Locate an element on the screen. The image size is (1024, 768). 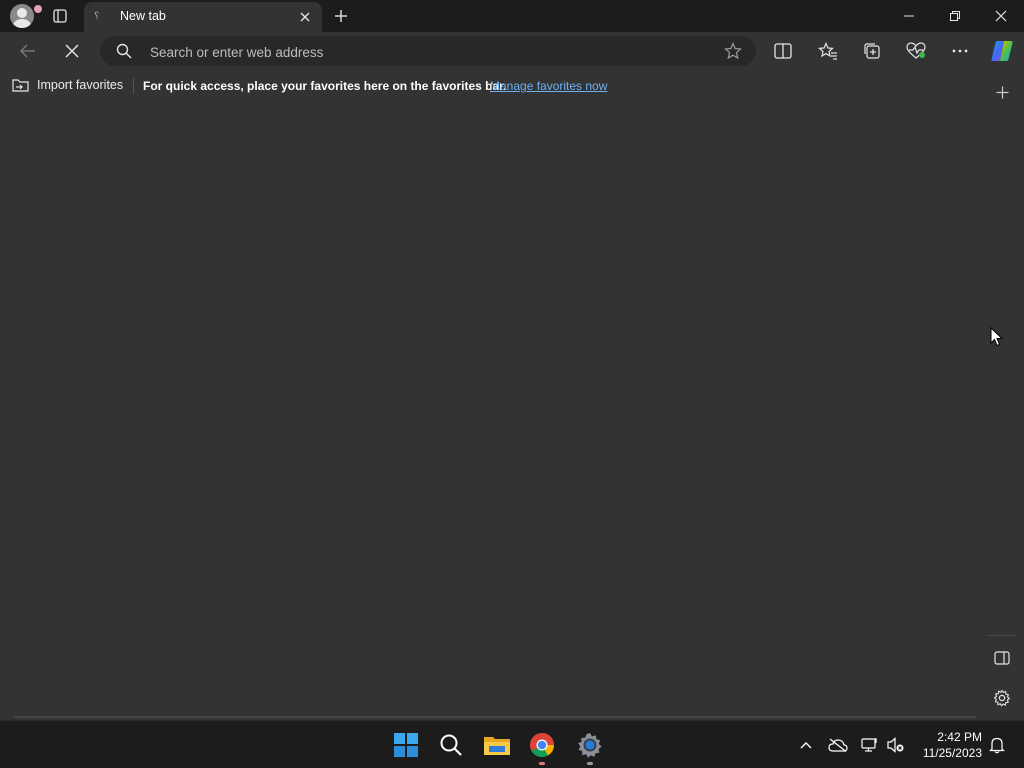
split-screen-icon is located at coordinates (783, 51).